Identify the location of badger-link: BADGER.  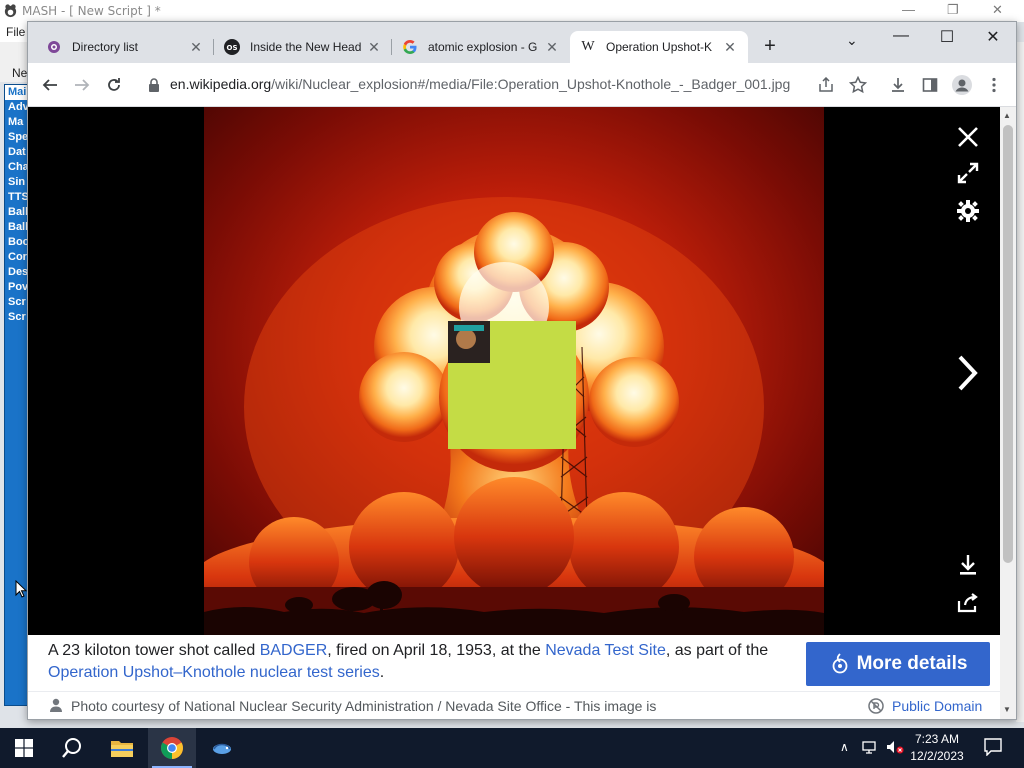
(294, 650).